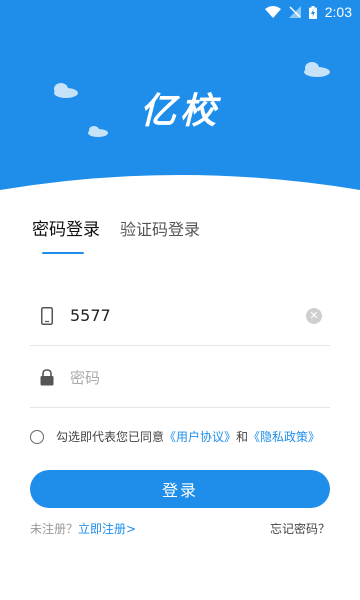 This screenshot has height=600, width=360. I want to click on login-button: 登录, so click(180, 489).